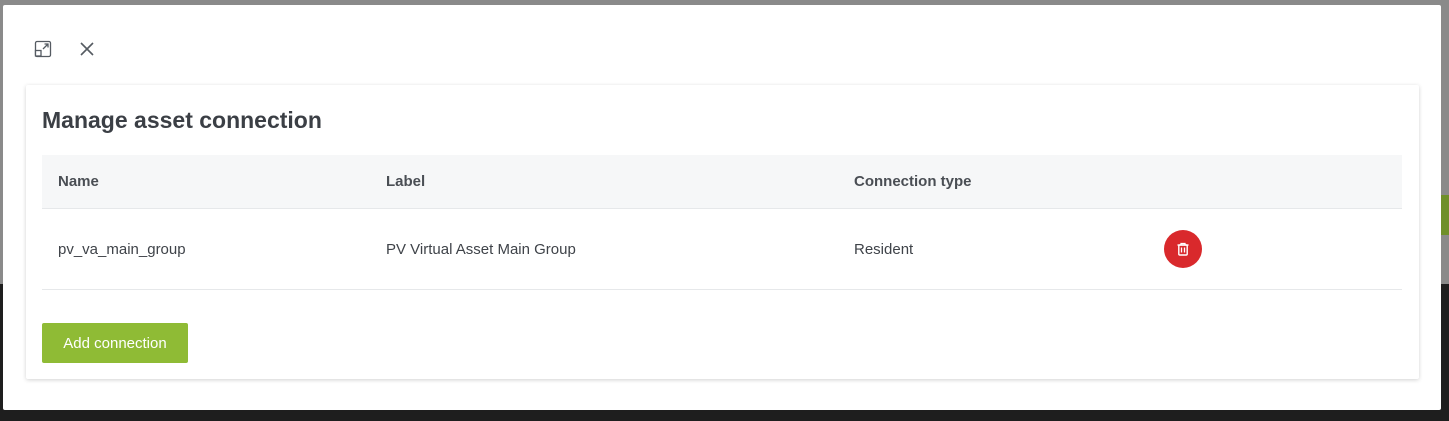  Describe the element at coordinates (1444, 215) in the screenshot. I see `background-accent-strip` at that location.